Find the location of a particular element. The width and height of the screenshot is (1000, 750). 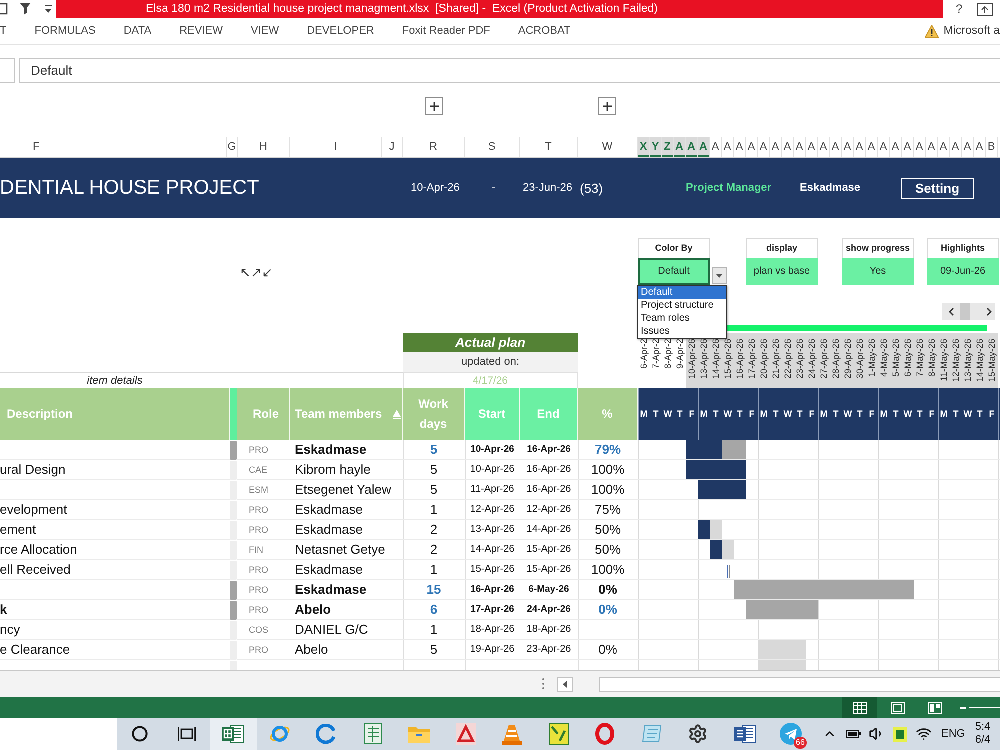

column-header: Z is located at coordinates (668, 147).